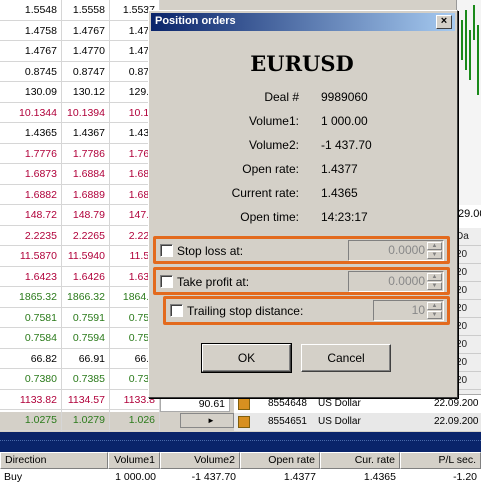 This screenshot has height=499, width=481. I want to click on volume2-label: Volume2:, so click(273, 145).